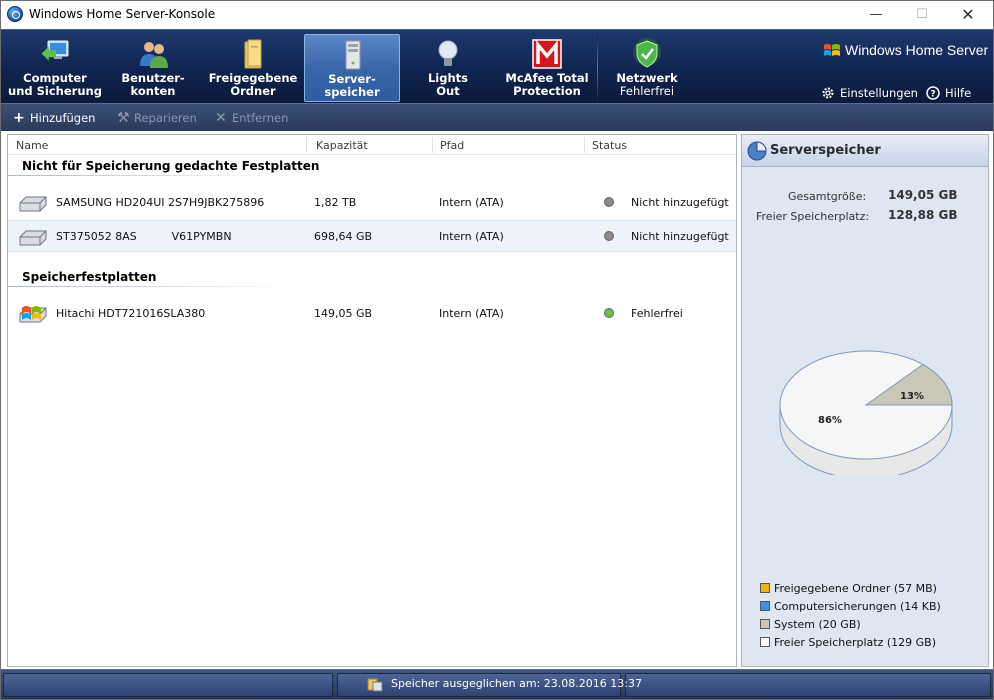  I want to click on legend-computer-backups: Computersicherungen (14 KB), so click(850, 606).